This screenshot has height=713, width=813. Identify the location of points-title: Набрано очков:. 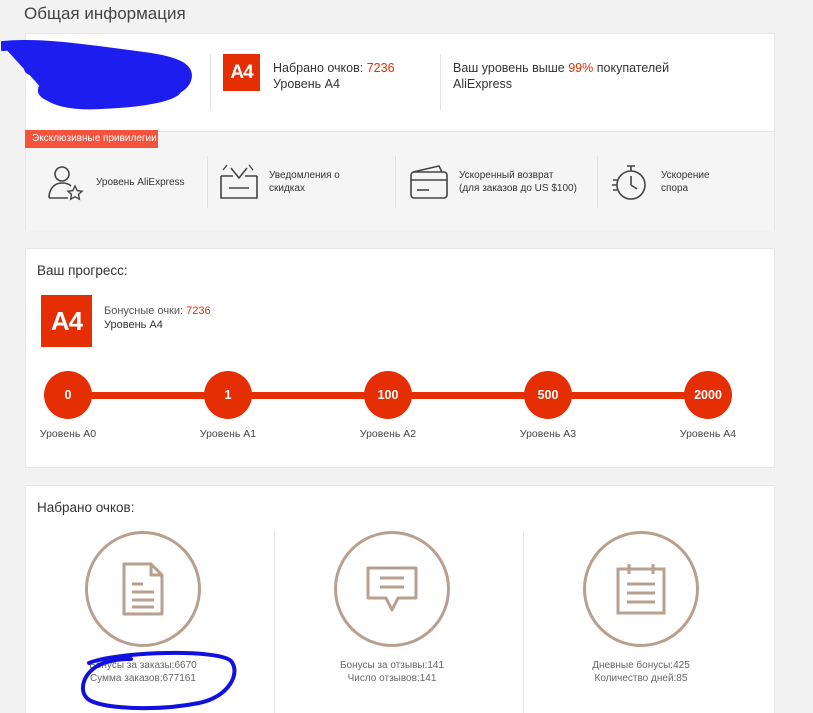
(86, 507).